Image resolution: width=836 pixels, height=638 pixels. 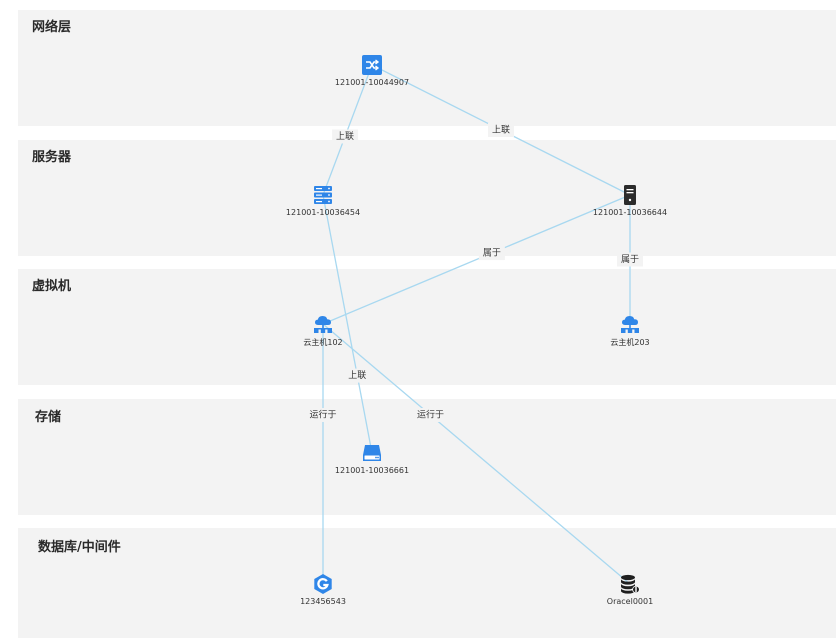 I want to click on node-switch: 121001-10044907, so click(x=372, y=71).